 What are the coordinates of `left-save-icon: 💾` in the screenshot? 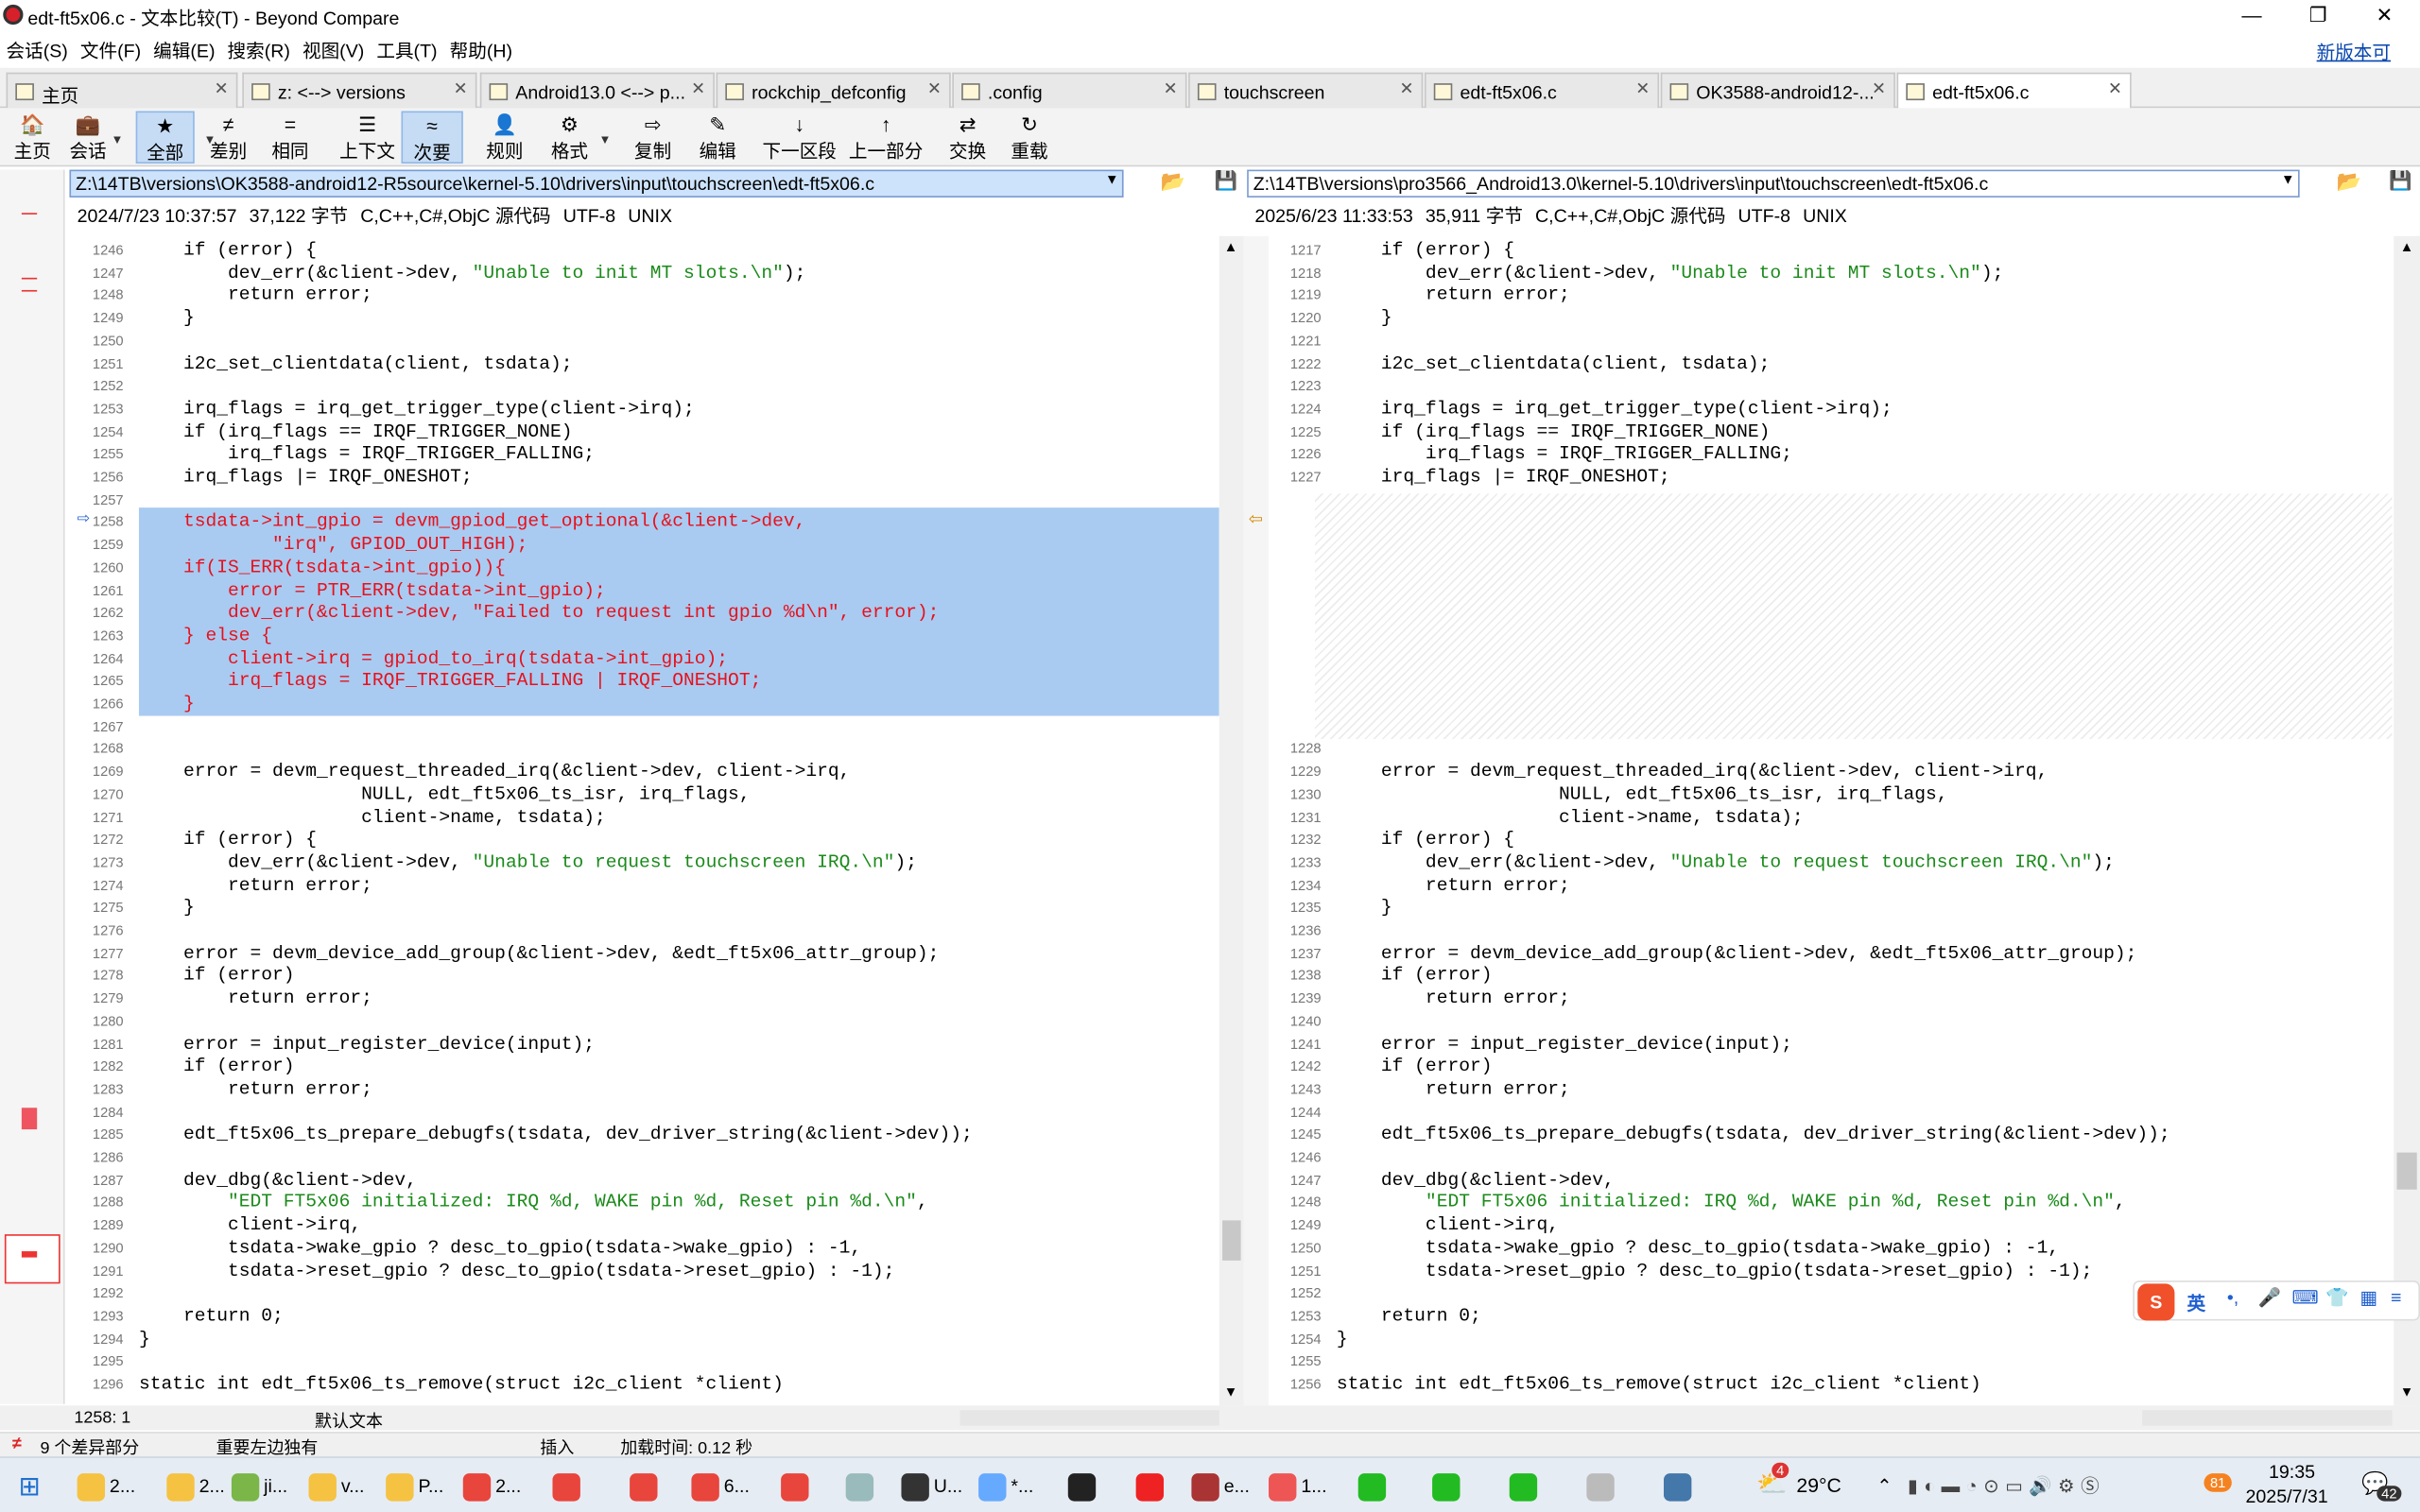 It's located at (1226, 181).